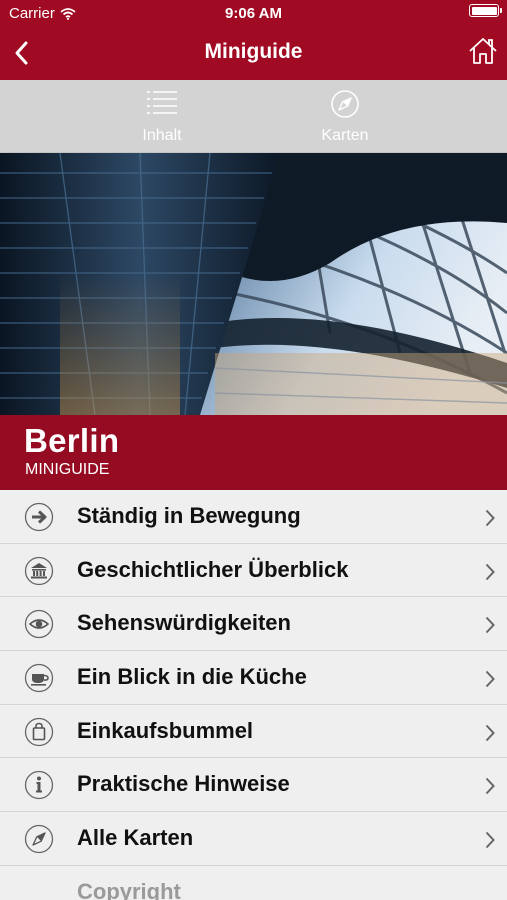 Image resolution: width=507 pixels, height=900 pixels. I want to click on menu-item-sehenswuerdigkeiten: Sehenswürdigkeiten, so click(253, 624).